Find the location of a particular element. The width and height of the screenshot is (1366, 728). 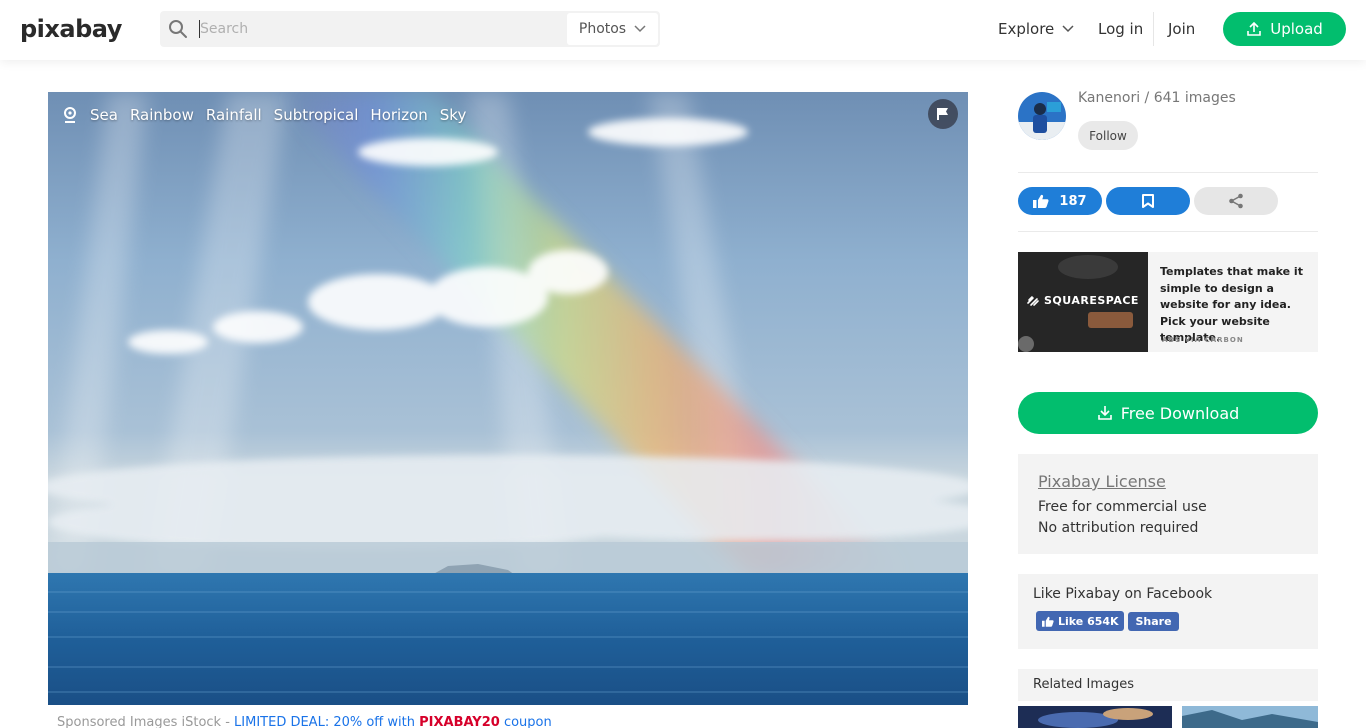

ad-image: SQUARESPACE is located at coordinates (1083, 302).